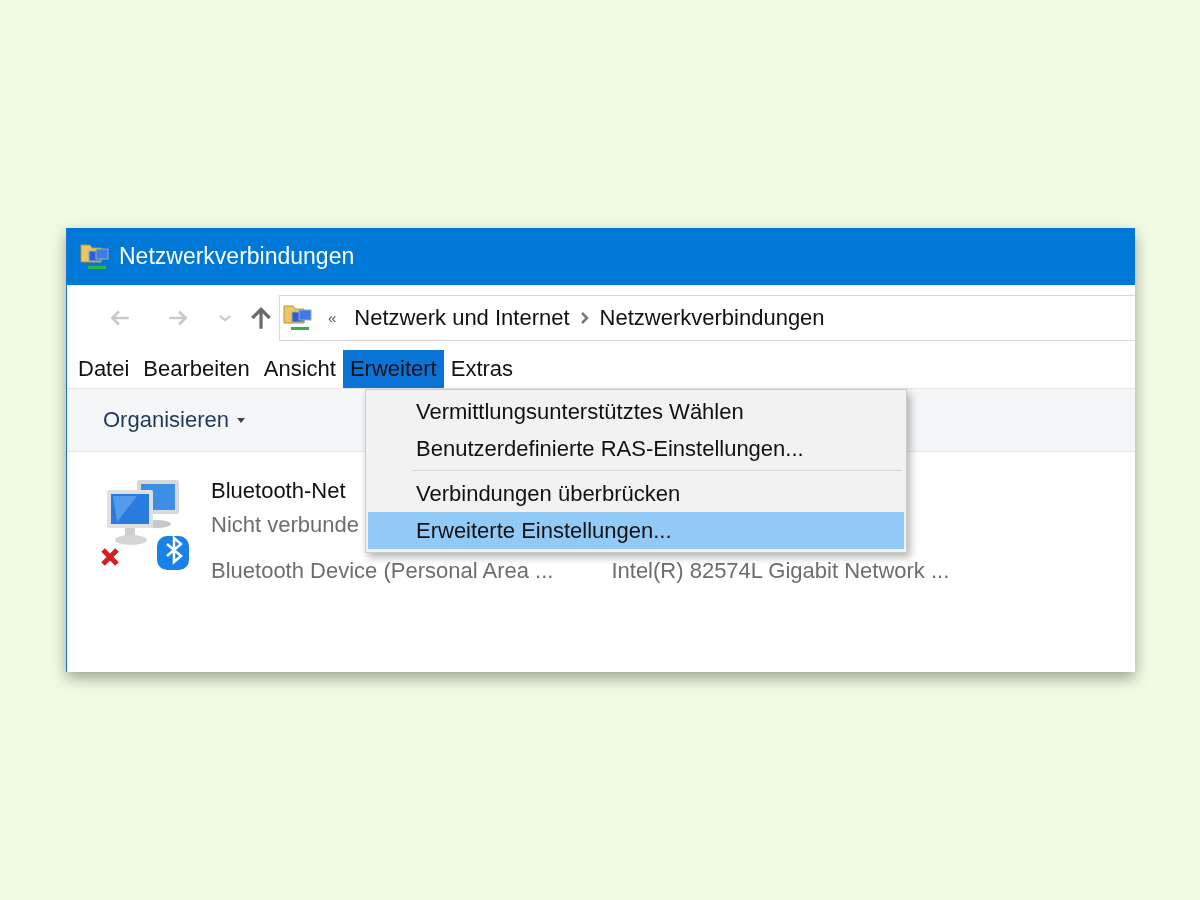 The image size is (1200, 900). Describe the element at coordinates (636, 493) in the screenshot. I see `menu-item: Verbindungen überbrücken` at that location.